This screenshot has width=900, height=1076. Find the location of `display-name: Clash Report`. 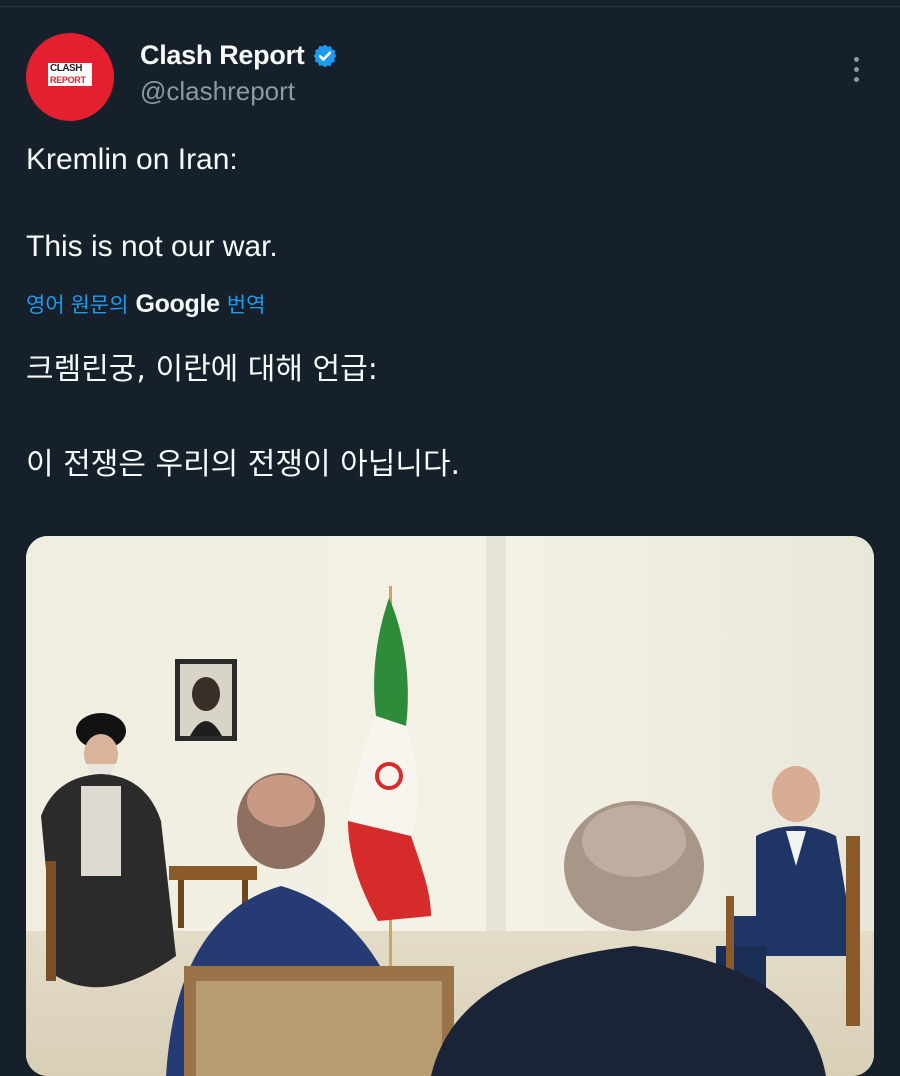

display-name: Clash Report is located at coordinates (222, 55).